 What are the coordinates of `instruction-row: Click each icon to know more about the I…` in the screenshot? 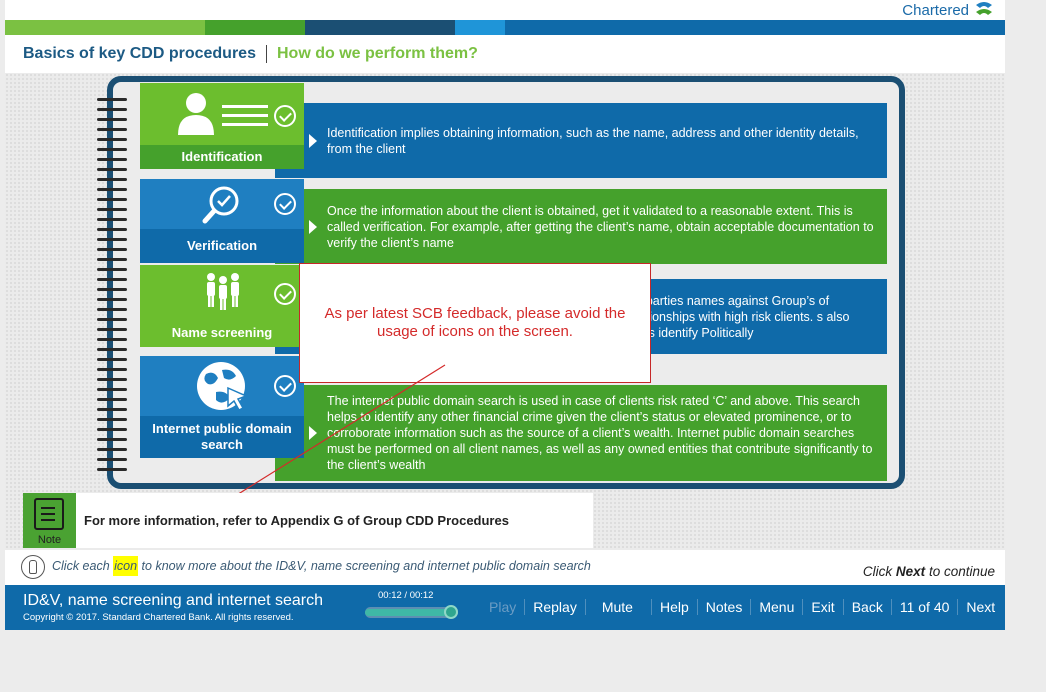 It's located at (505, 567).